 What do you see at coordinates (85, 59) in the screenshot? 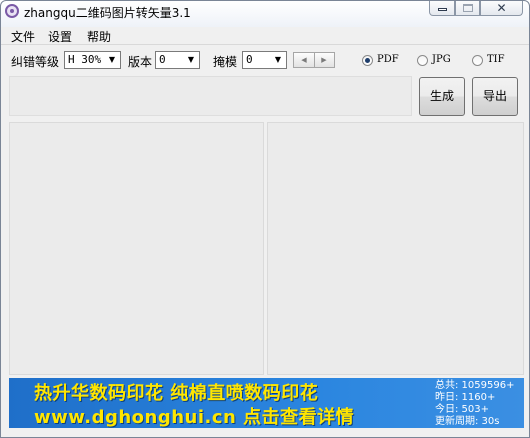
I see `ecc-select-value: H 30%` at bounding box center [85, 59].